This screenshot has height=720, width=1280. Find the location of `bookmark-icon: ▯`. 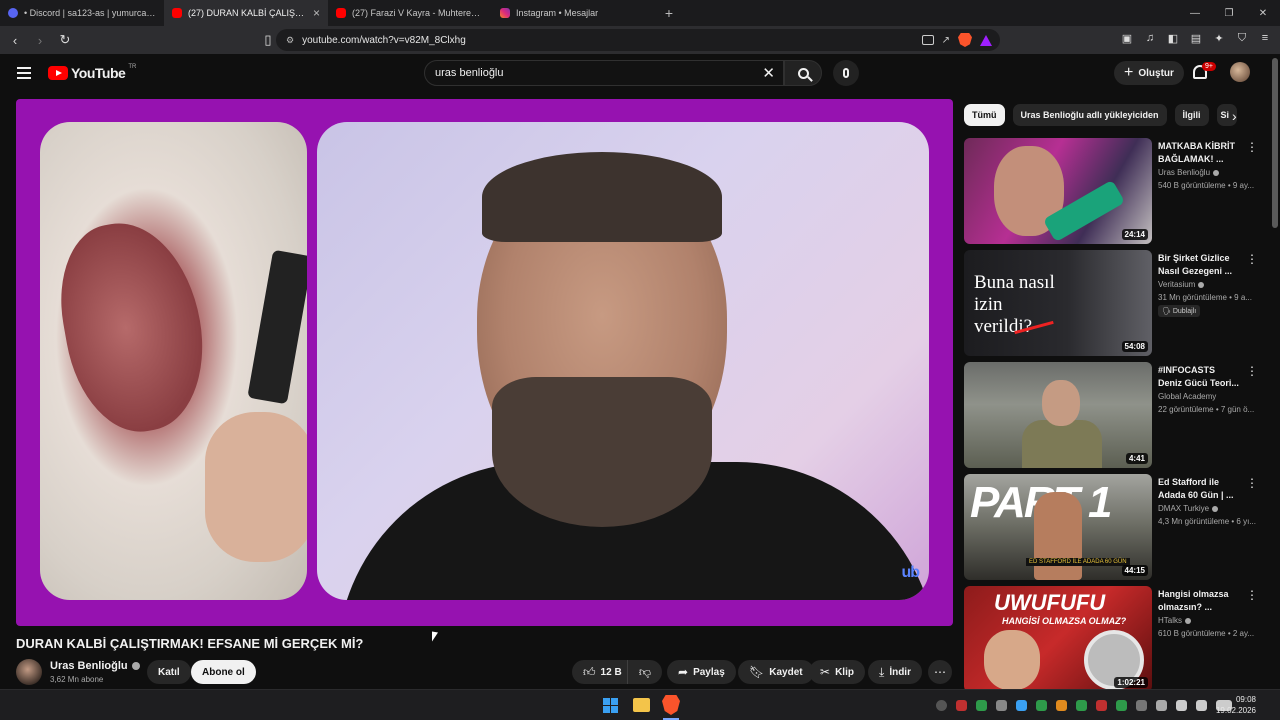

bookmark-icon: ▯ is located at coordinates (268, 40).